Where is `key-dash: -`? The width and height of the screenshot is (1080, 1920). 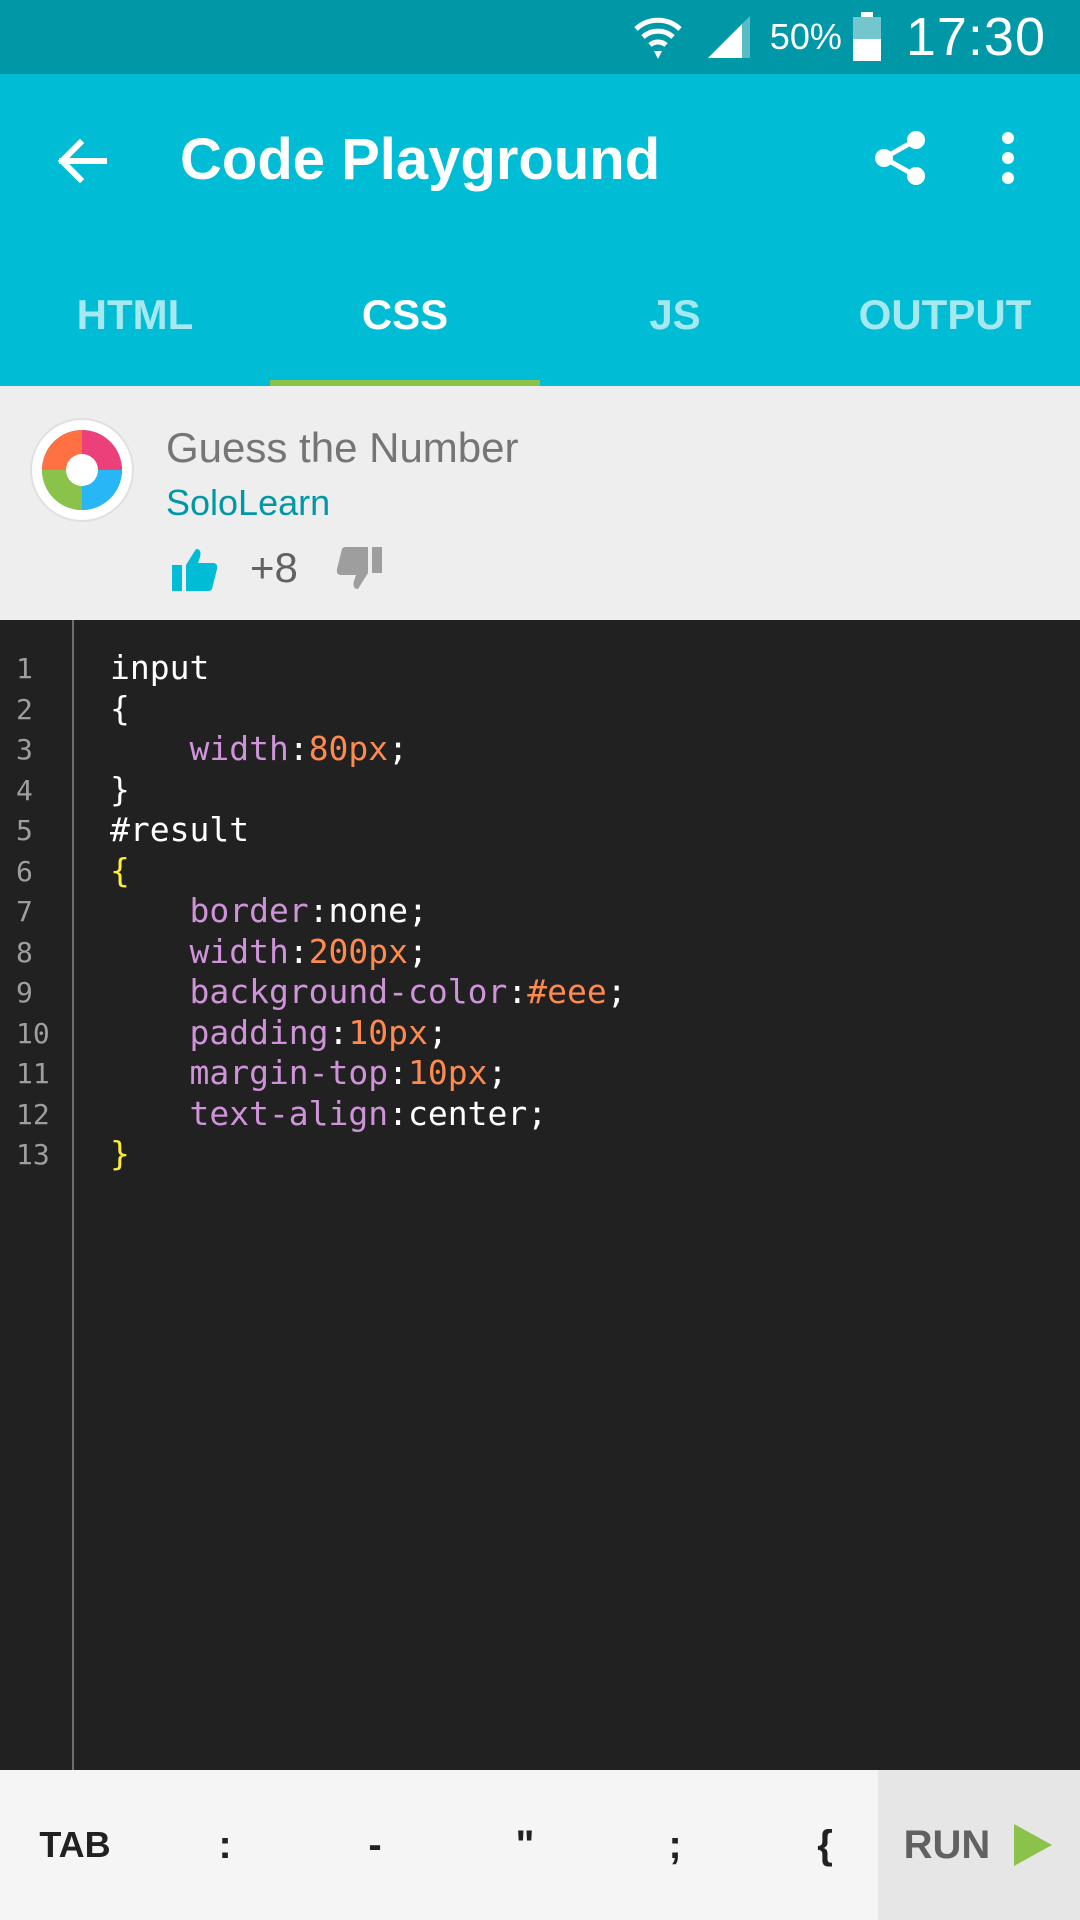 key-dash: - is located at coordinates (375, 1845).